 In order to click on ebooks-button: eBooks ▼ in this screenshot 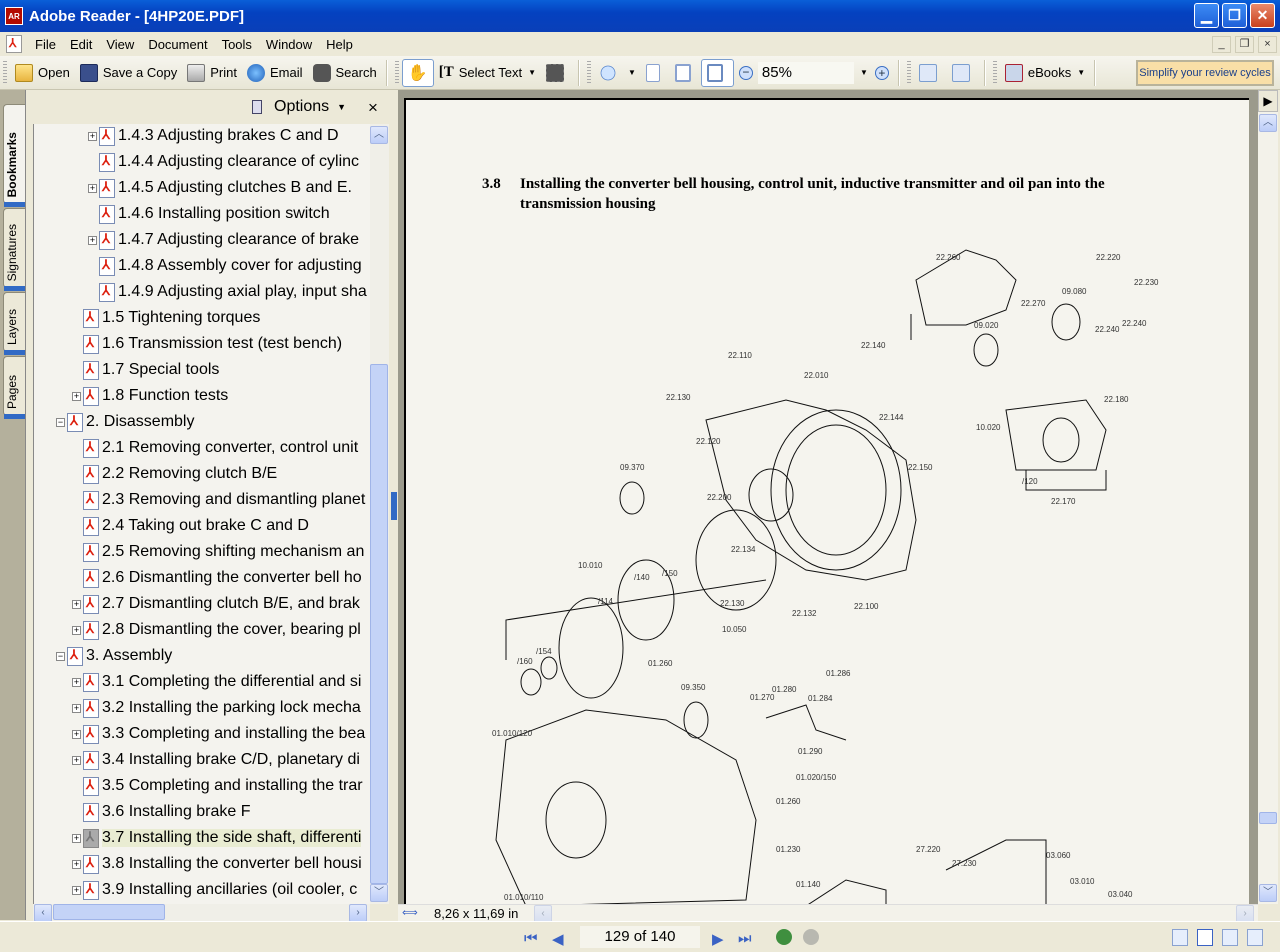, I will do `click(1045, 73)`.